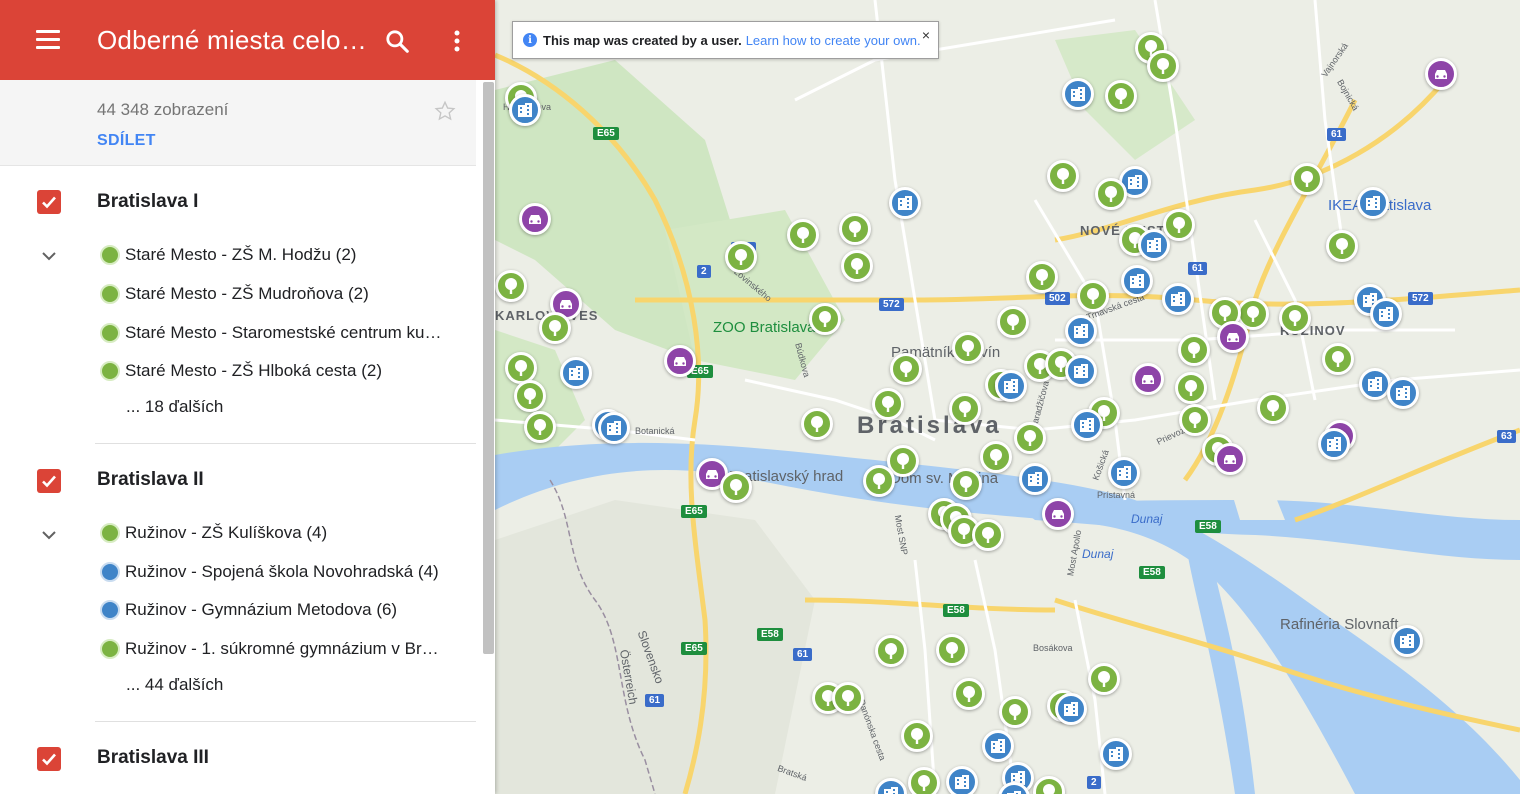 This screenshot has width=1520, height=794. I want to click on more-vert-icon, so click(457, 41).